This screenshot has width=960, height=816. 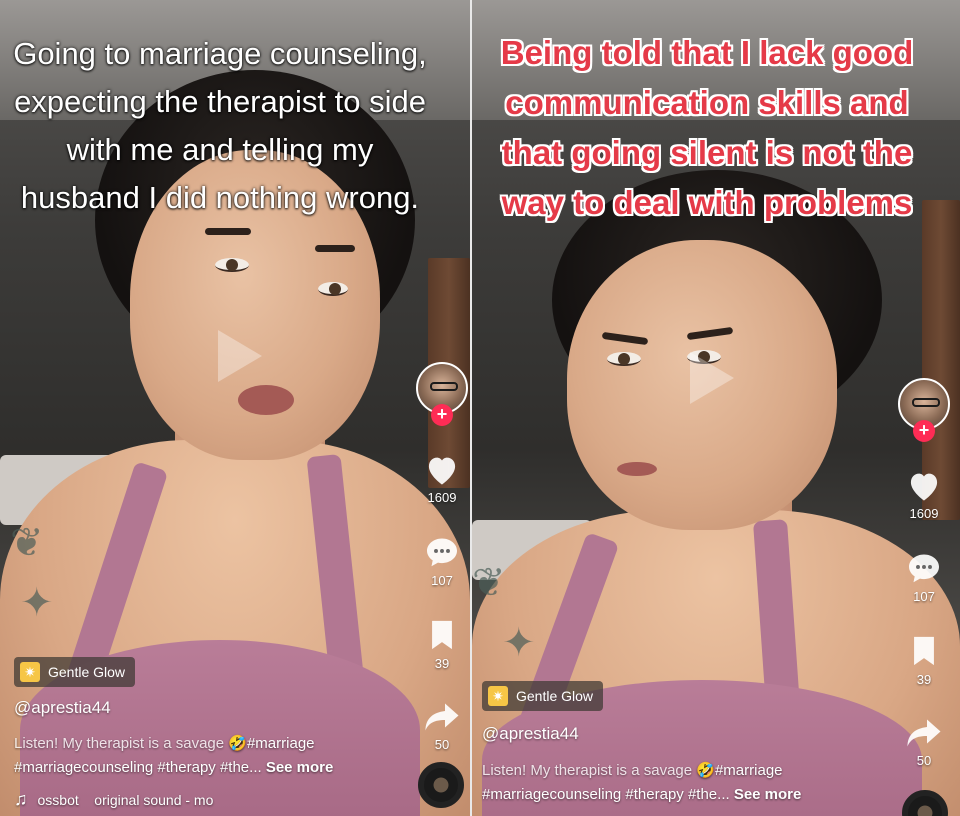 What do you see at coordinates (125, 799) in the screenshot?
I see `sound-text: ossbot original sound - mo` at bounding box center [125, 799].